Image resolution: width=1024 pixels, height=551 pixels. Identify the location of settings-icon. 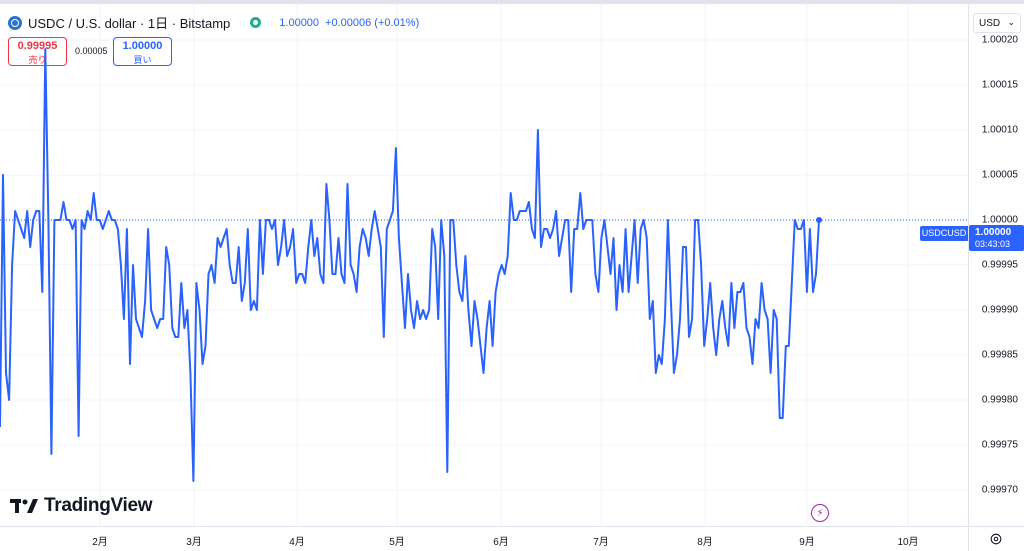
(996, 539).